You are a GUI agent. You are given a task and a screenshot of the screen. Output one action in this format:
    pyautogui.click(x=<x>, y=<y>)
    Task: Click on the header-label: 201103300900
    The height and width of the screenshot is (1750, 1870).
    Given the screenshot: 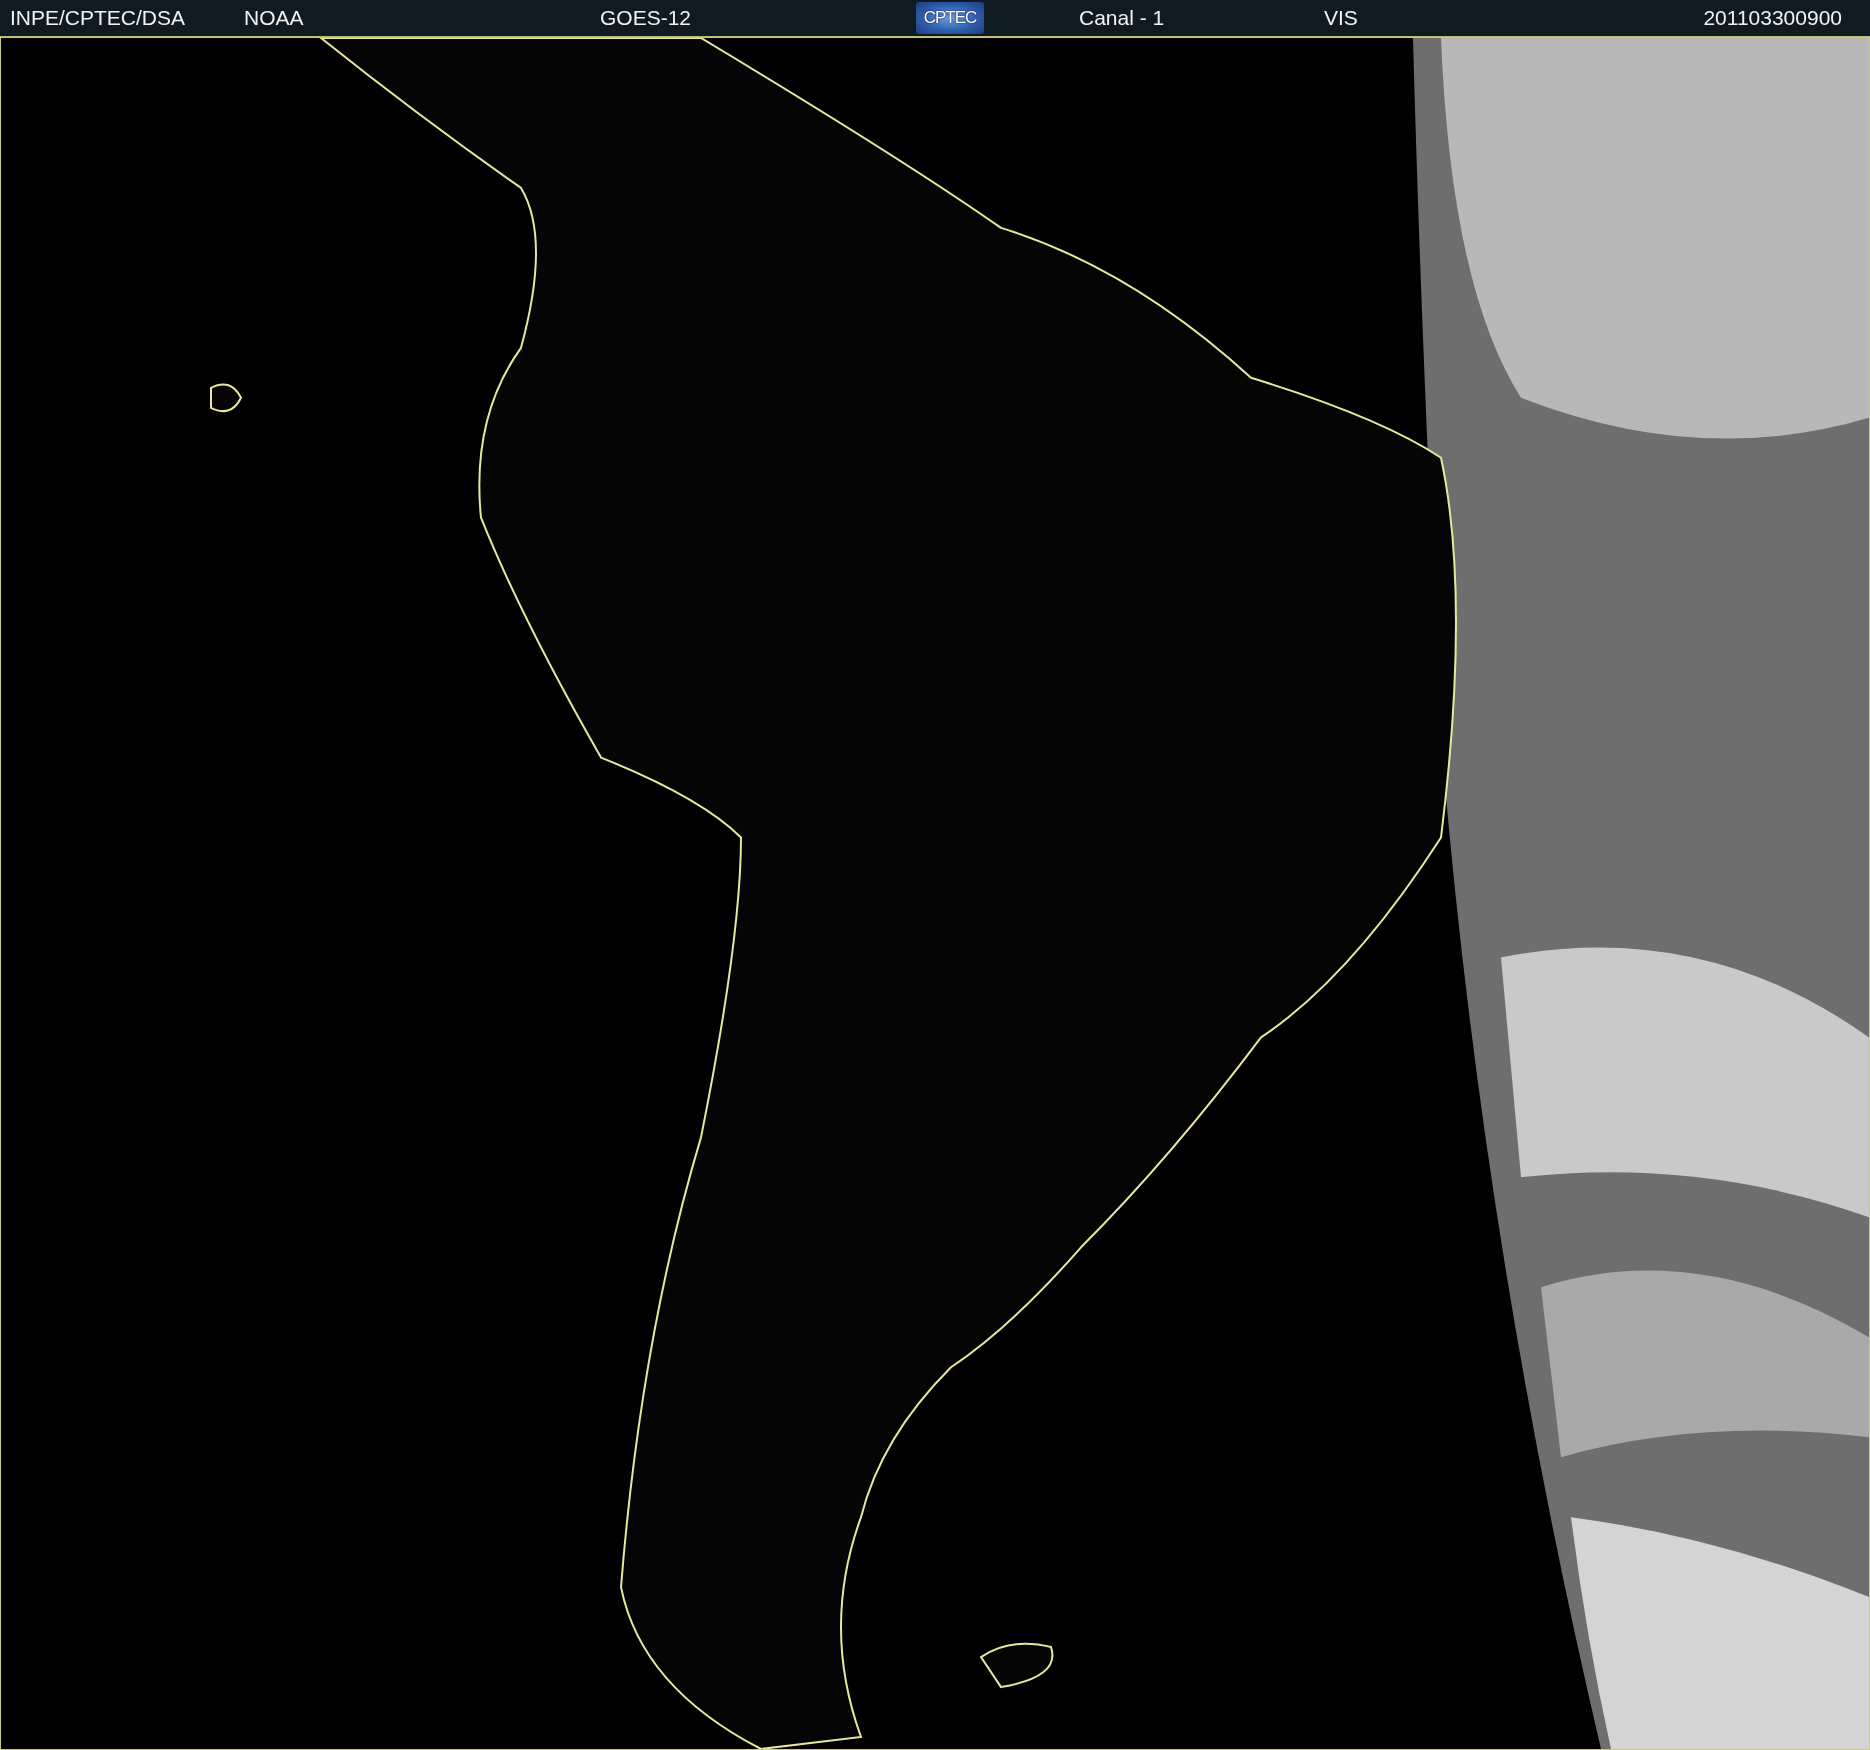 What is the action you would take?
    pyautogui.click(x=1772, y=18)
    